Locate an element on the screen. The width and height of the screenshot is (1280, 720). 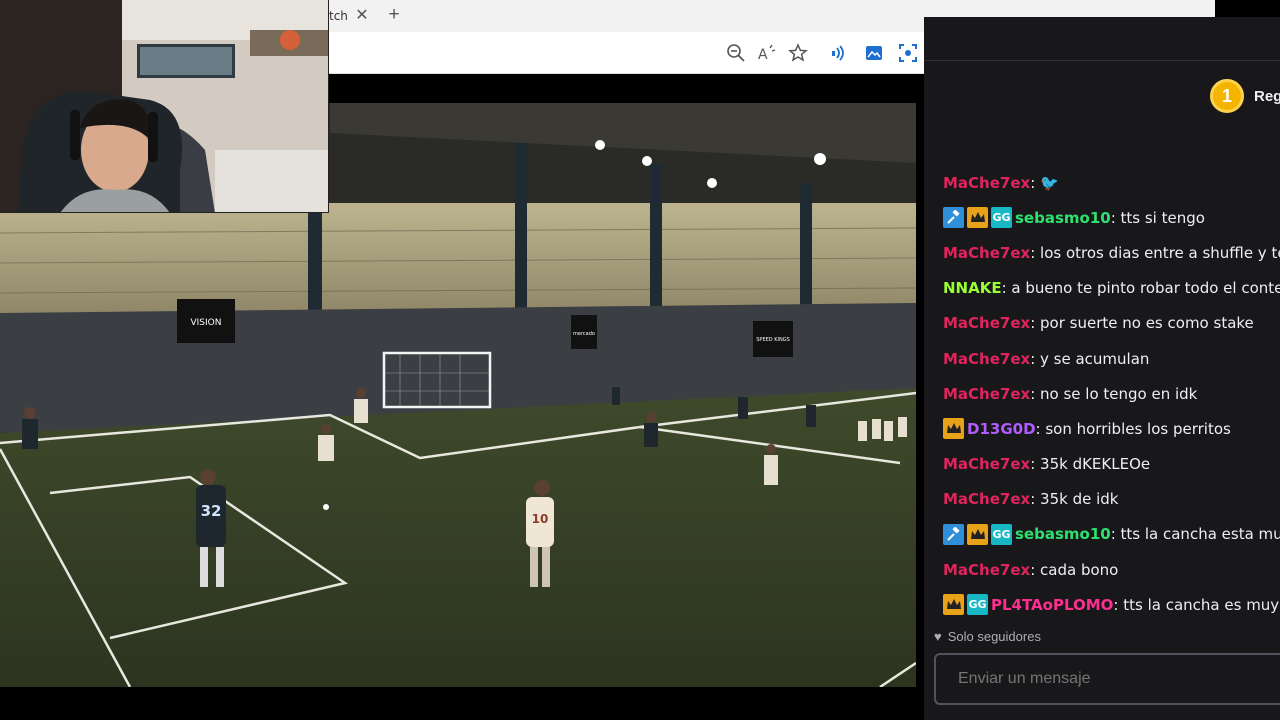
favorite-star-icon is located at coordinates (798, 53).